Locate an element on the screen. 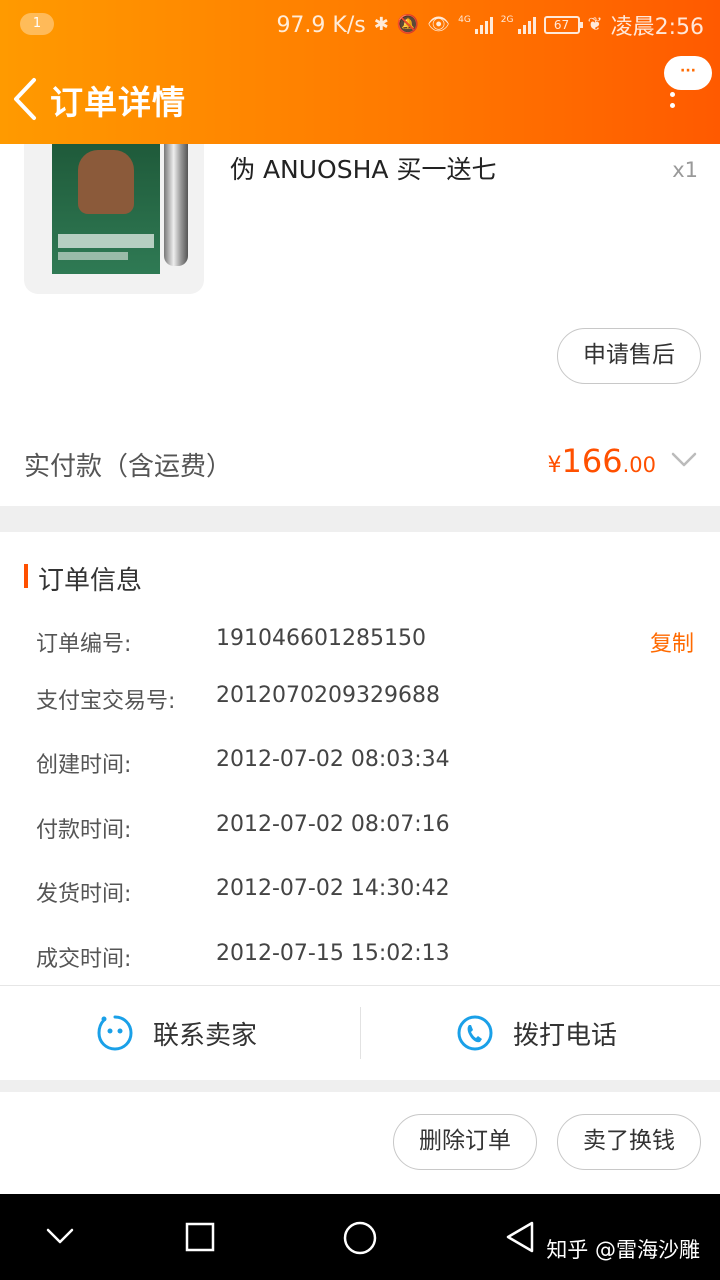  alipay-trade-no-value: 2012070209329688 is located at coordinates (328, 695).